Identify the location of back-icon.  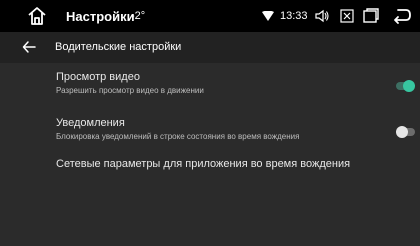
(402, 16).